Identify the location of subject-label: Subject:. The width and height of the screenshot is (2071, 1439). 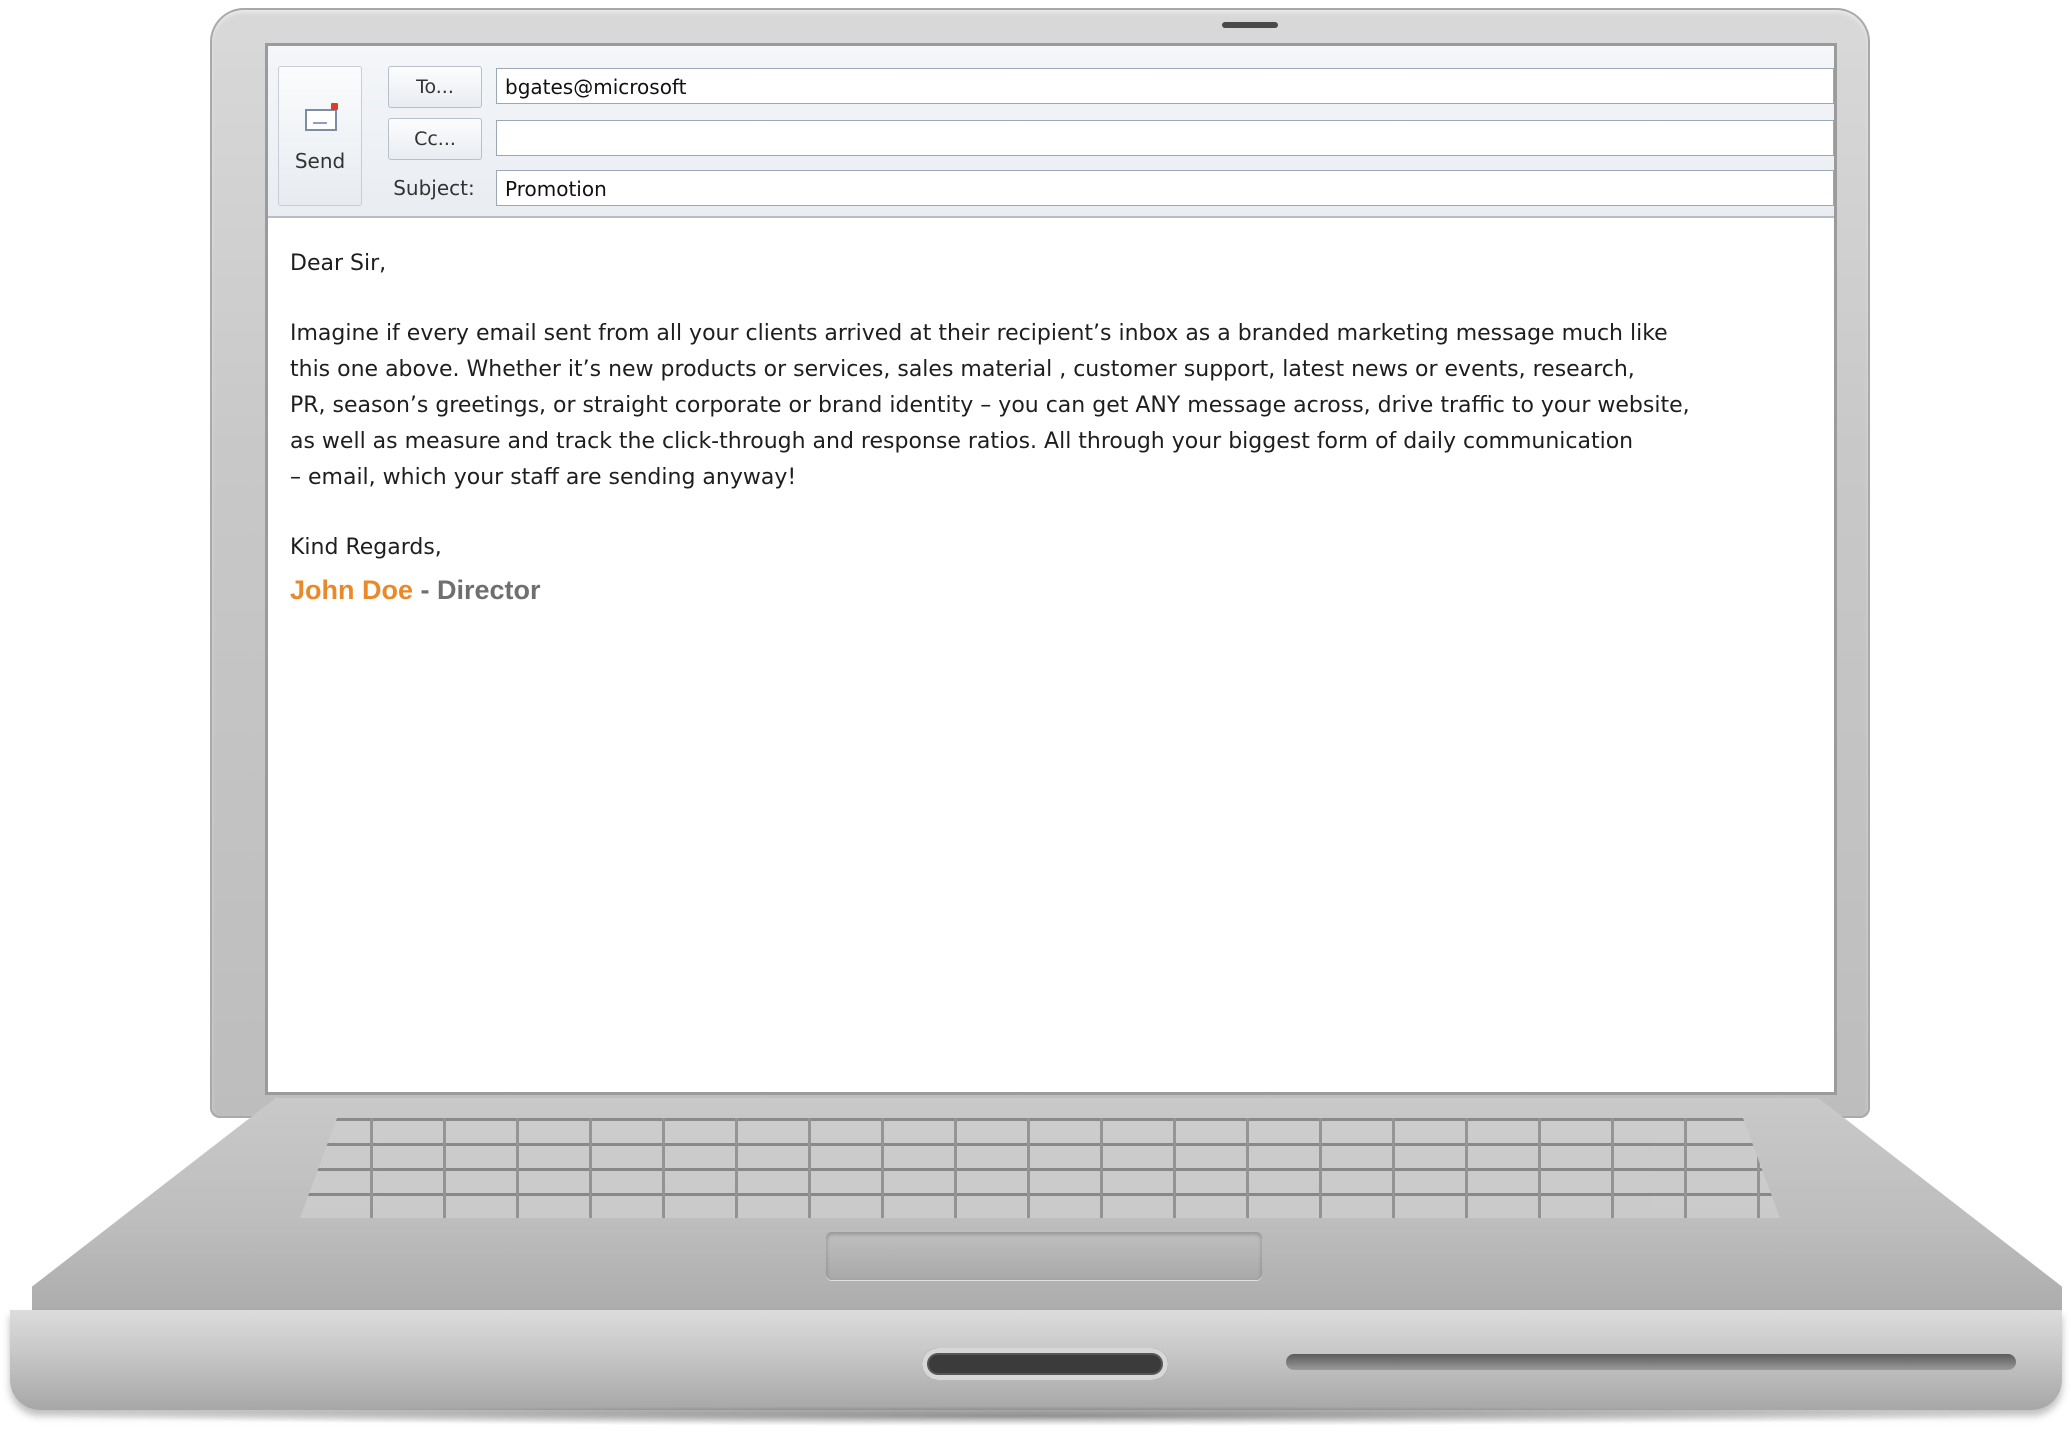
(434, 188).